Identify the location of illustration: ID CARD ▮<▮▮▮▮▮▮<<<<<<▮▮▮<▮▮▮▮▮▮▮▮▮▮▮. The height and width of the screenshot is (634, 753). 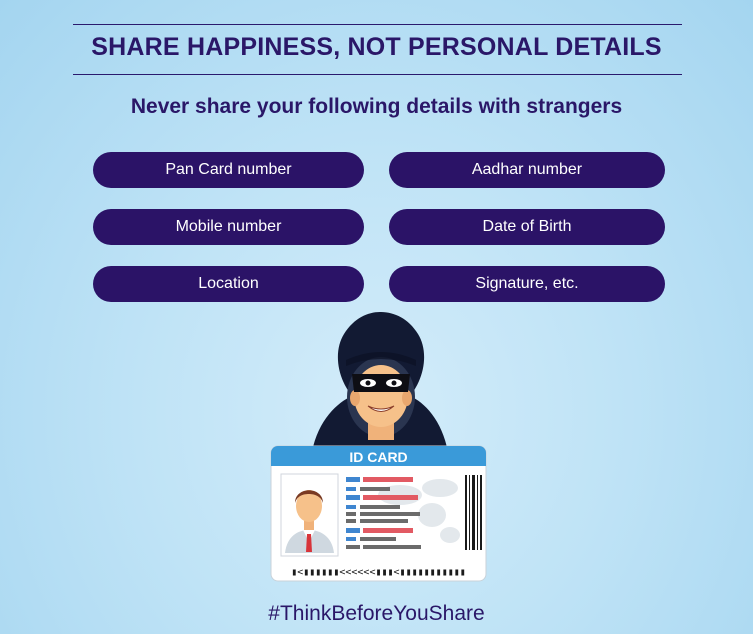
(378, 447).